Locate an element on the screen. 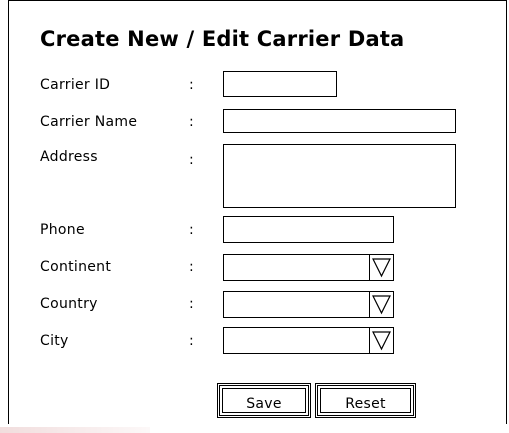  carrier-name-colon: : is located at coordinates (191, 122).